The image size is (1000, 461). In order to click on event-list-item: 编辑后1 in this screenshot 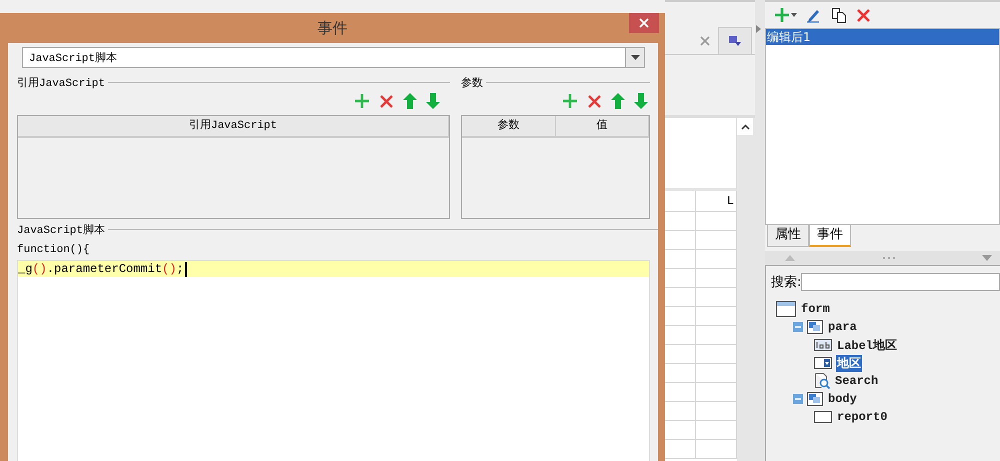, I will do `click(882, 37)`.